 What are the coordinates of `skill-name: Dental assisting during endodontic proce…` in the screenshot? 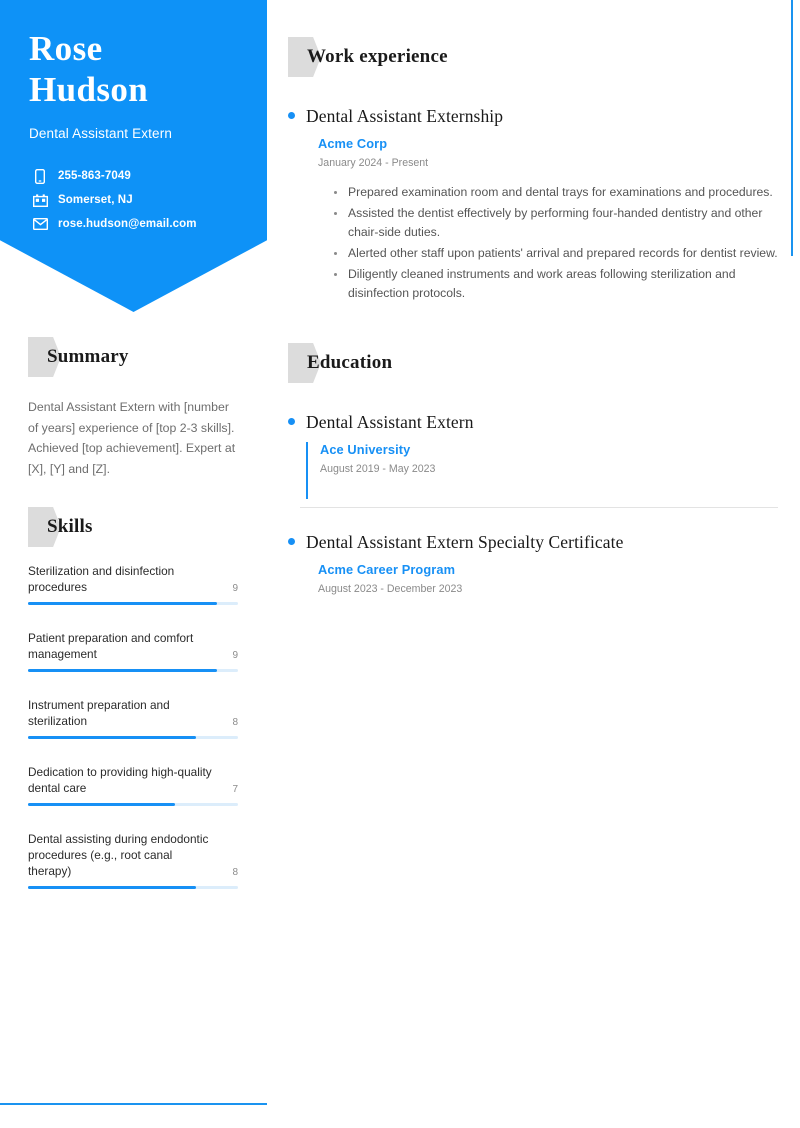 It's located at (118, 855).